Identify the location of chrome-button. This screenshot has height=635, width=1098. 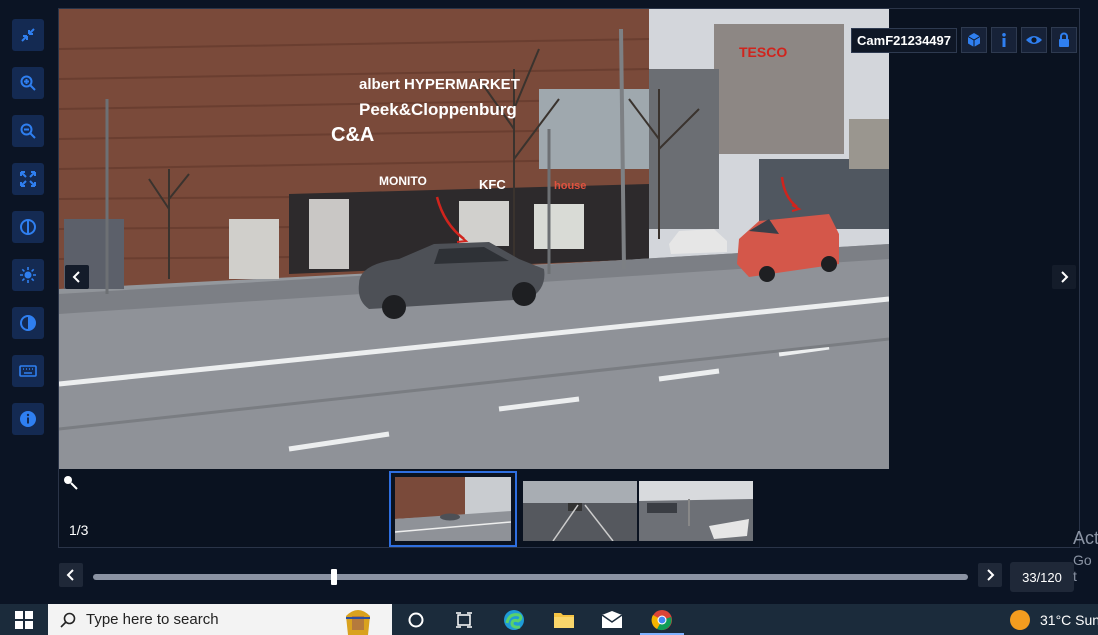
(662, 620).